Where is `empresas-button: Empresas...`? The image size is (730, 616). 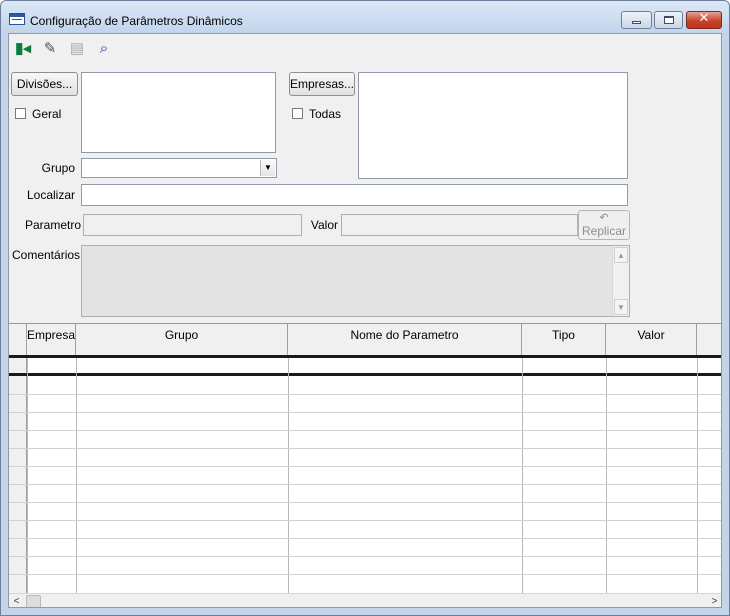
empresas-button: Empresas... is located at coordinates (322, 84).